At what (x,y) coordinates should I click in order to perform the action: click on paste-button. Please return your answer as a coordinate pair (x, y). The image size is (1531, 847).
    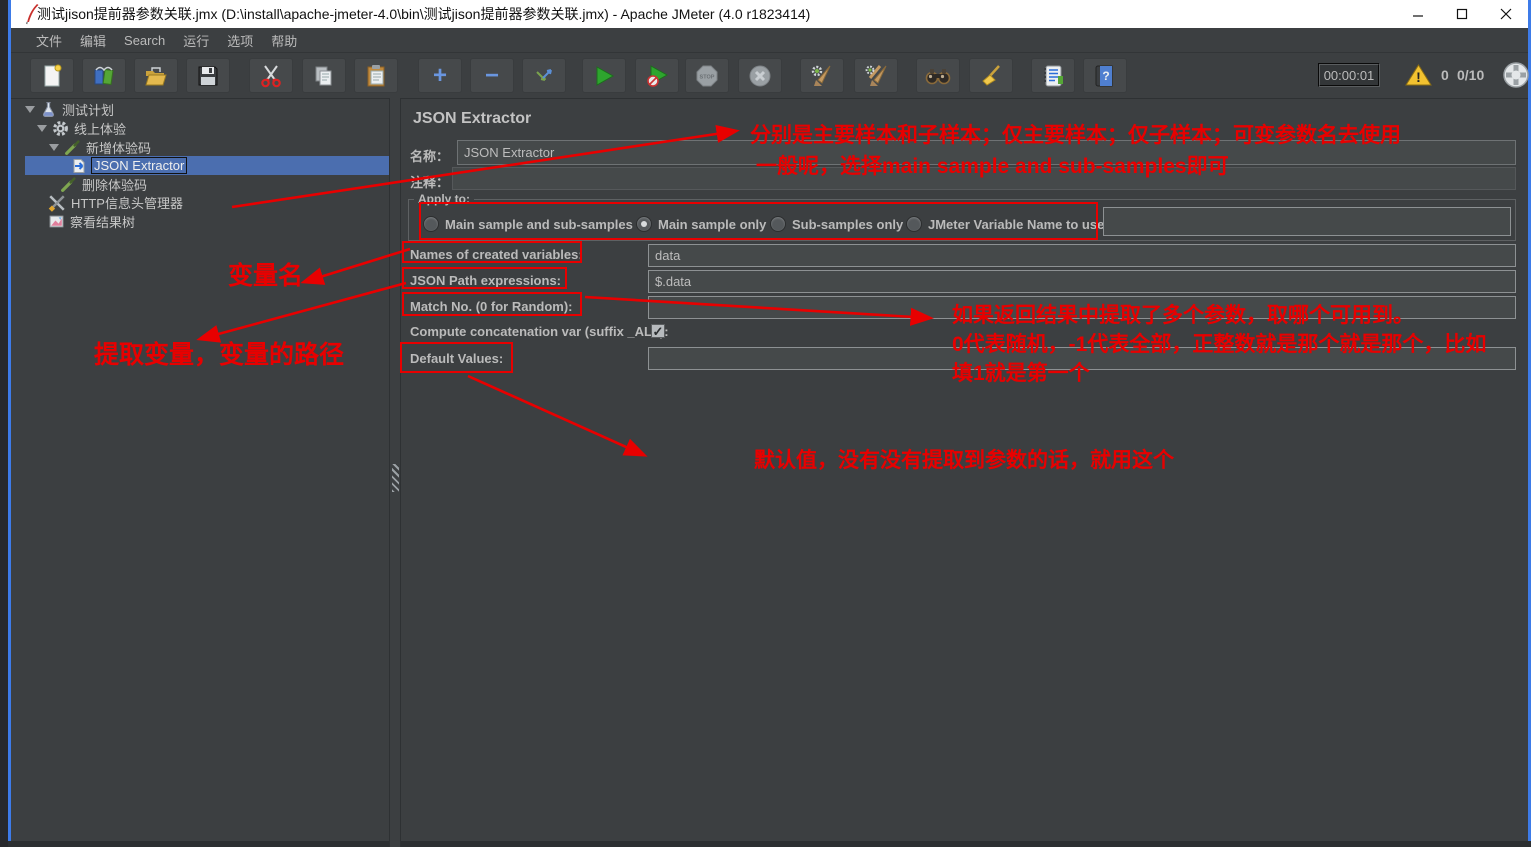
    Looking at the image, I should click on (376, 75).